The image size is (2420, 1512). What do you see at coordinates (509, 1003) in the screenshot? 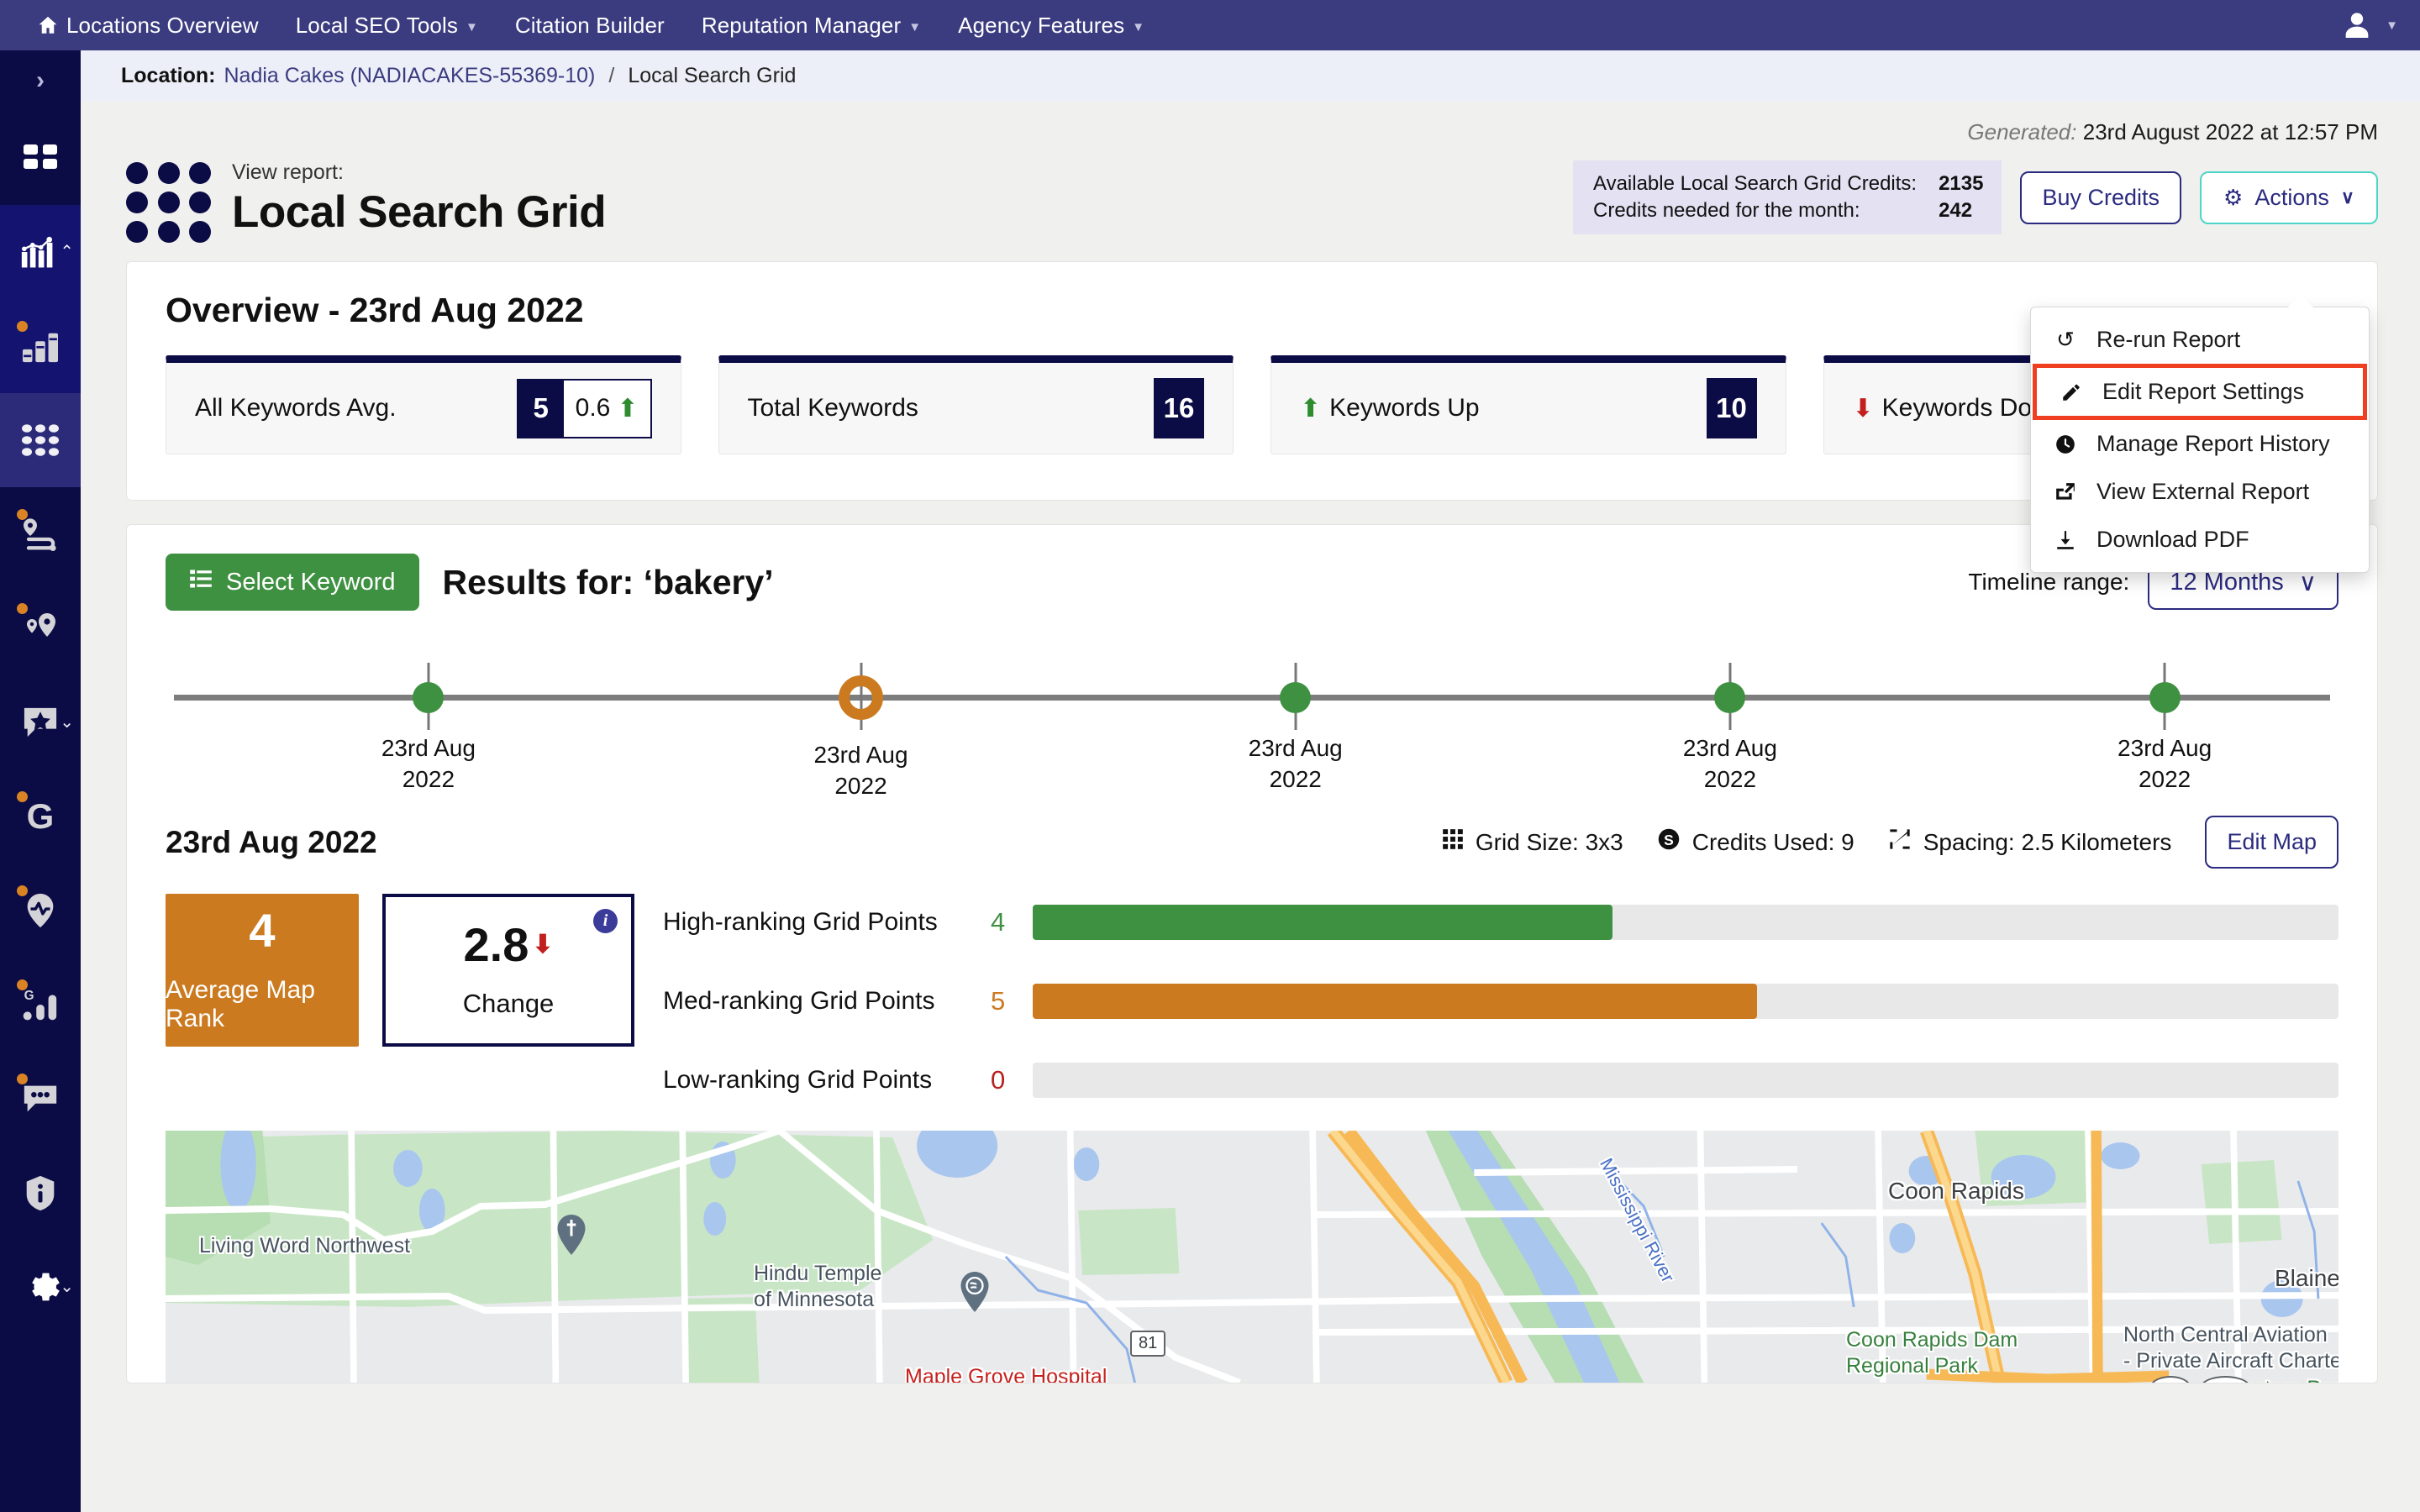
I see `change-label: Change` at bounding box center [509, 1003].